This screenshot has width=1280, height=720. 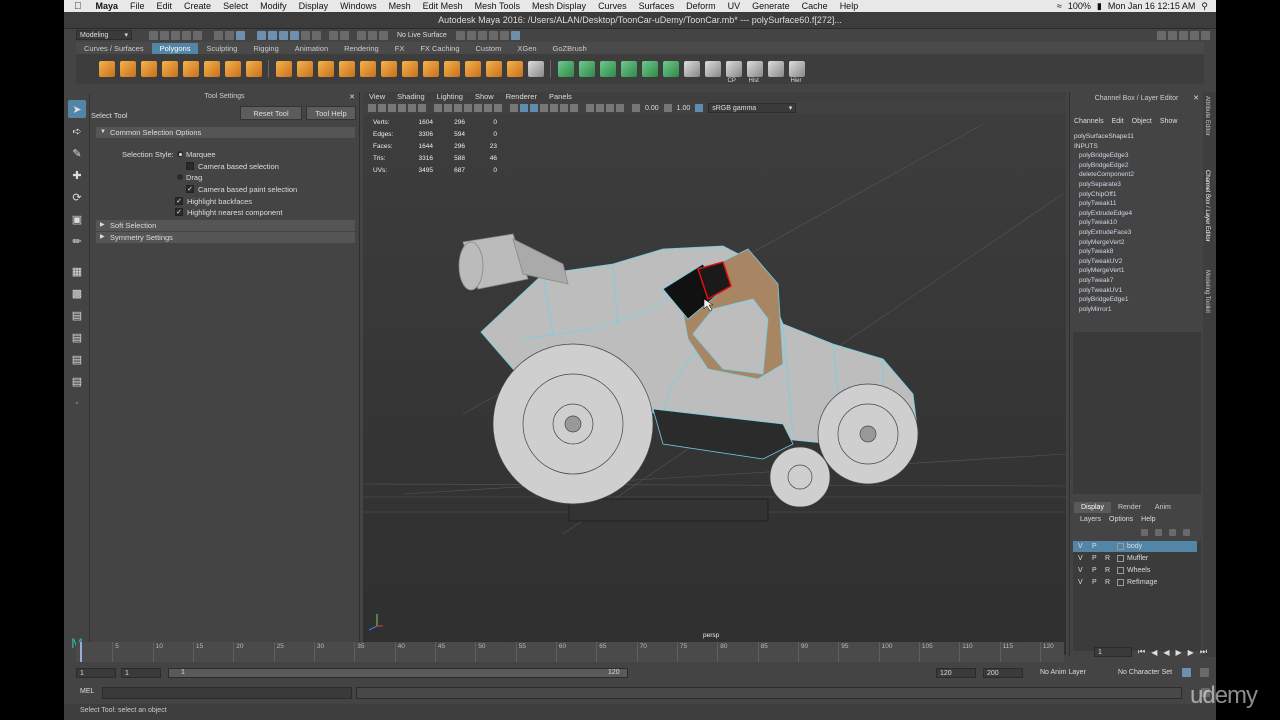 I want to click on shelf-tab-fx: FX, so click(x=400, y=48).